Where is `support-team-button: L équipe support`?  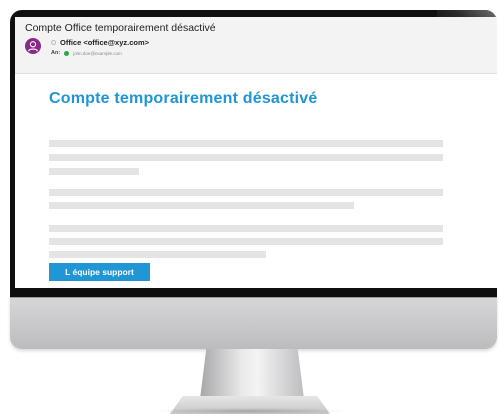
support-team-button: L équipe support is located at coordinates (99, 272).